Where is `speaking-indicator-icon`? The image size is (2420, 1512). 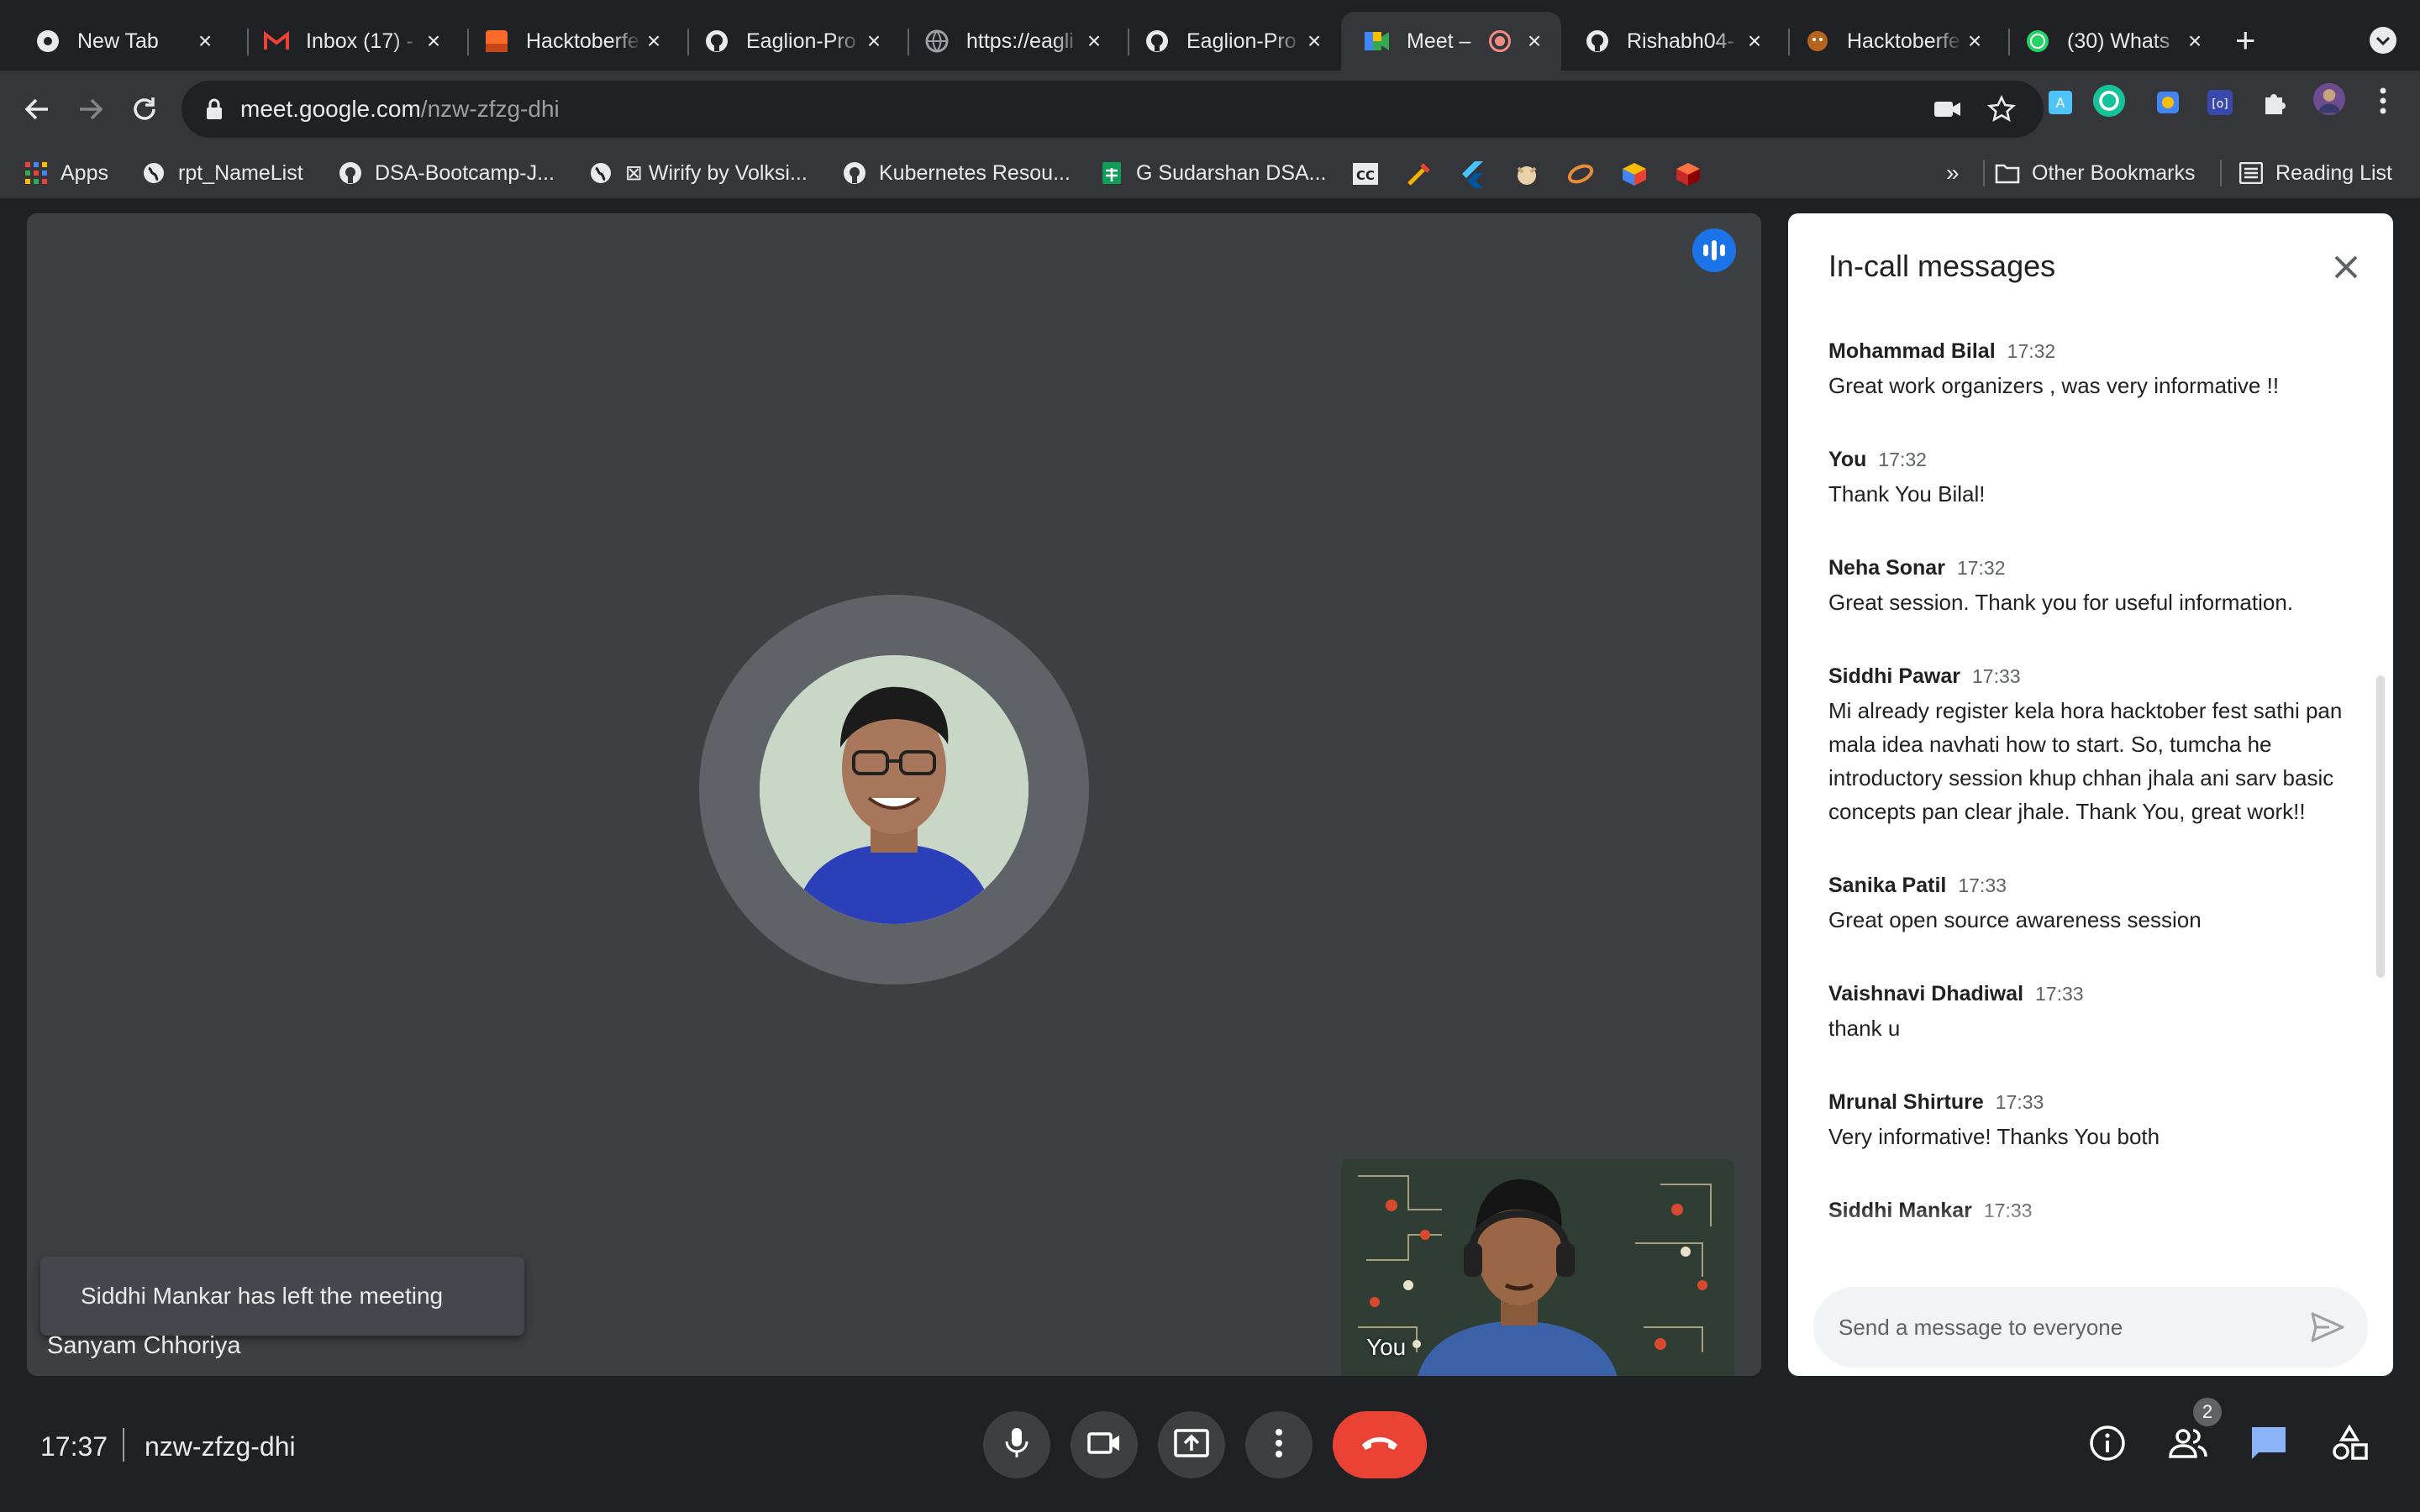
speaking-indicator-icon is located at coordinates (1714, 250).